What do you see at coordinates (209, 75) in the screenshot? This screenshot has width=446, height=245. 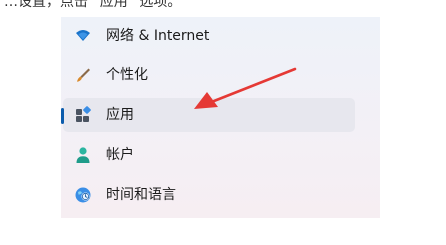 I see `nav-item-personalization: 个性化` at bounding box center [209, 75].